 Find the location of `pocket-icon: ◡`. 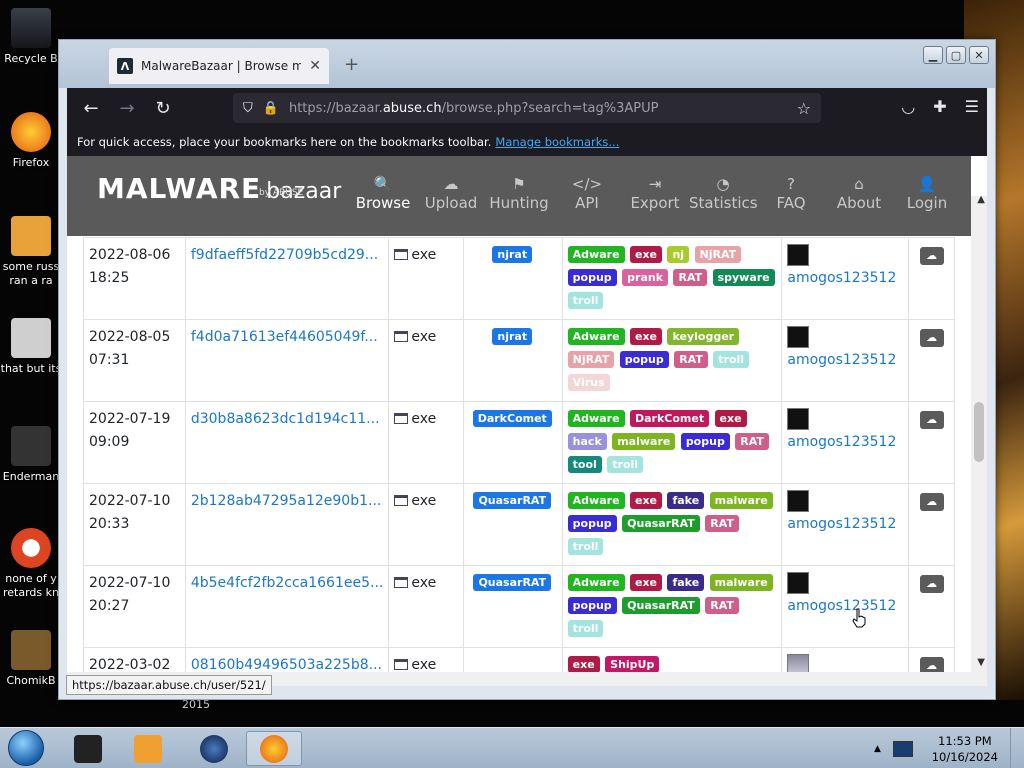

pocket-icon: ◡ is located at coordinates (908, 106).